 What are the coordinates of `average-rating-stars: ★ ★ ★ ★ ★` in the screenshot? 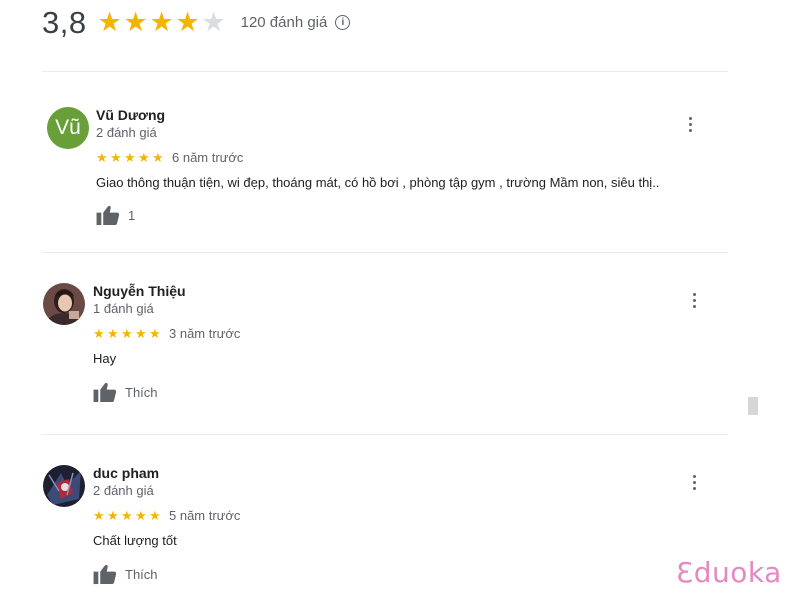 It's located at (162, 21).